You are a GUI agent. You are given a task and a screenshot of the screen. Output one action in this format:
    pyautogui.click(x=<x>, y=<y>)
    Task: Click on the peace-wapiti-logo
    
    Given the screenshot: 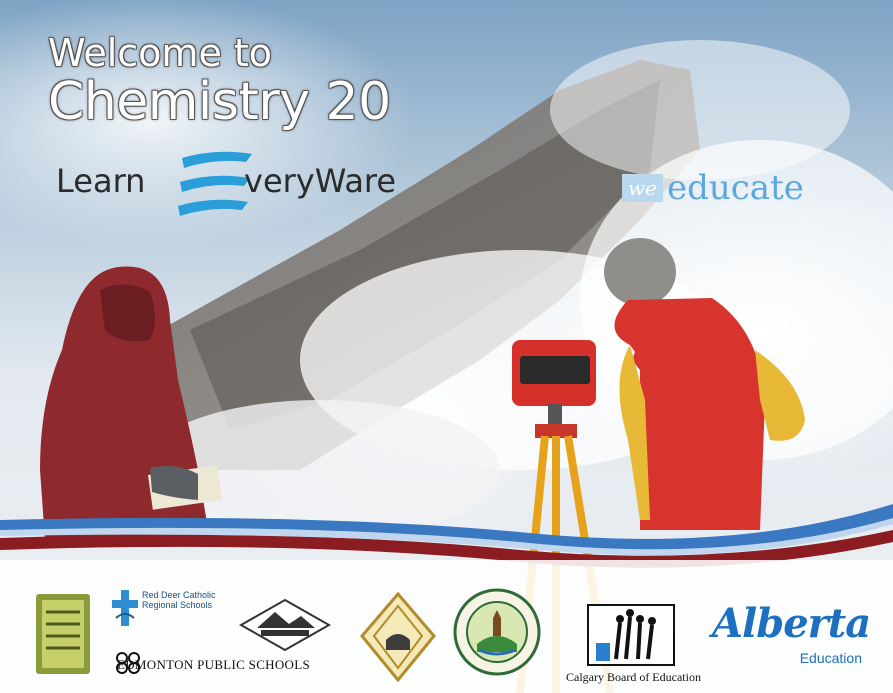 What is the action you would take?
    pyautogui.click(x=497, y=632)
    